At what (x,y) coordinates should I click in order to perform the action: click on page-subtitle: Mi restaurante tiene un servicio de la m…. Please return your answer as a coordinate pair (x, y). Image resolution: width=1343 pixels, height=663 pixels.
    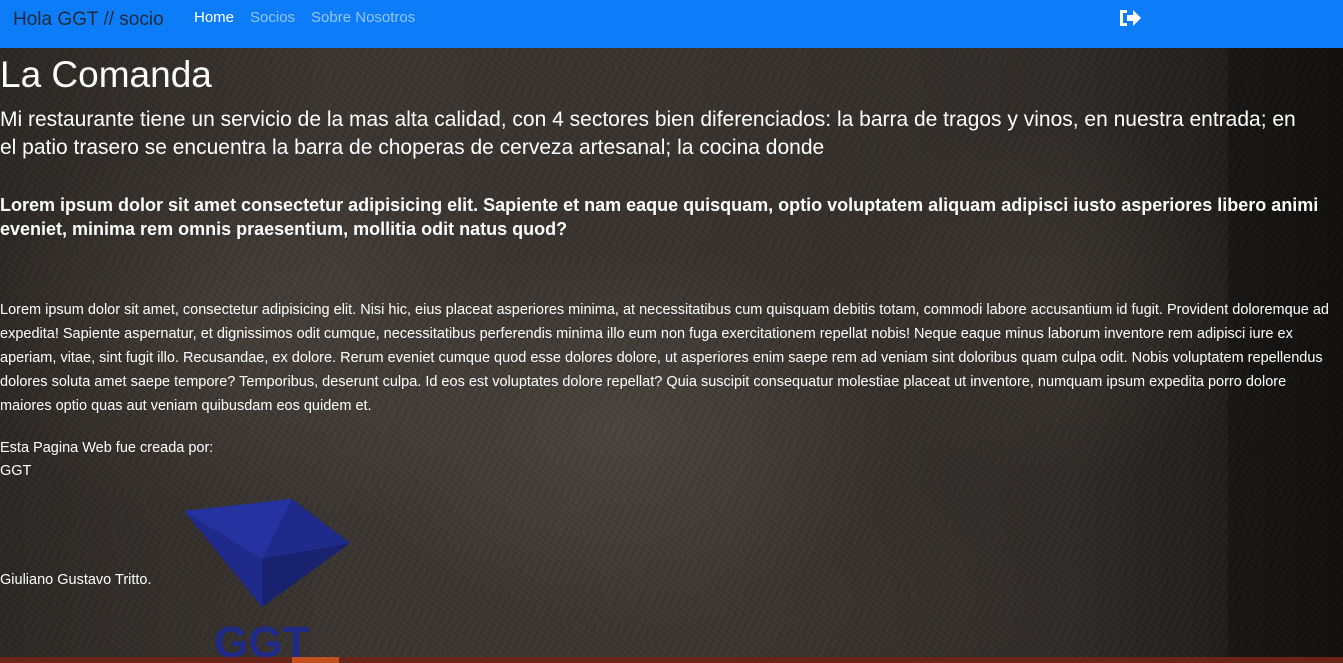
    Looking at the image, I should click on (648, 133).